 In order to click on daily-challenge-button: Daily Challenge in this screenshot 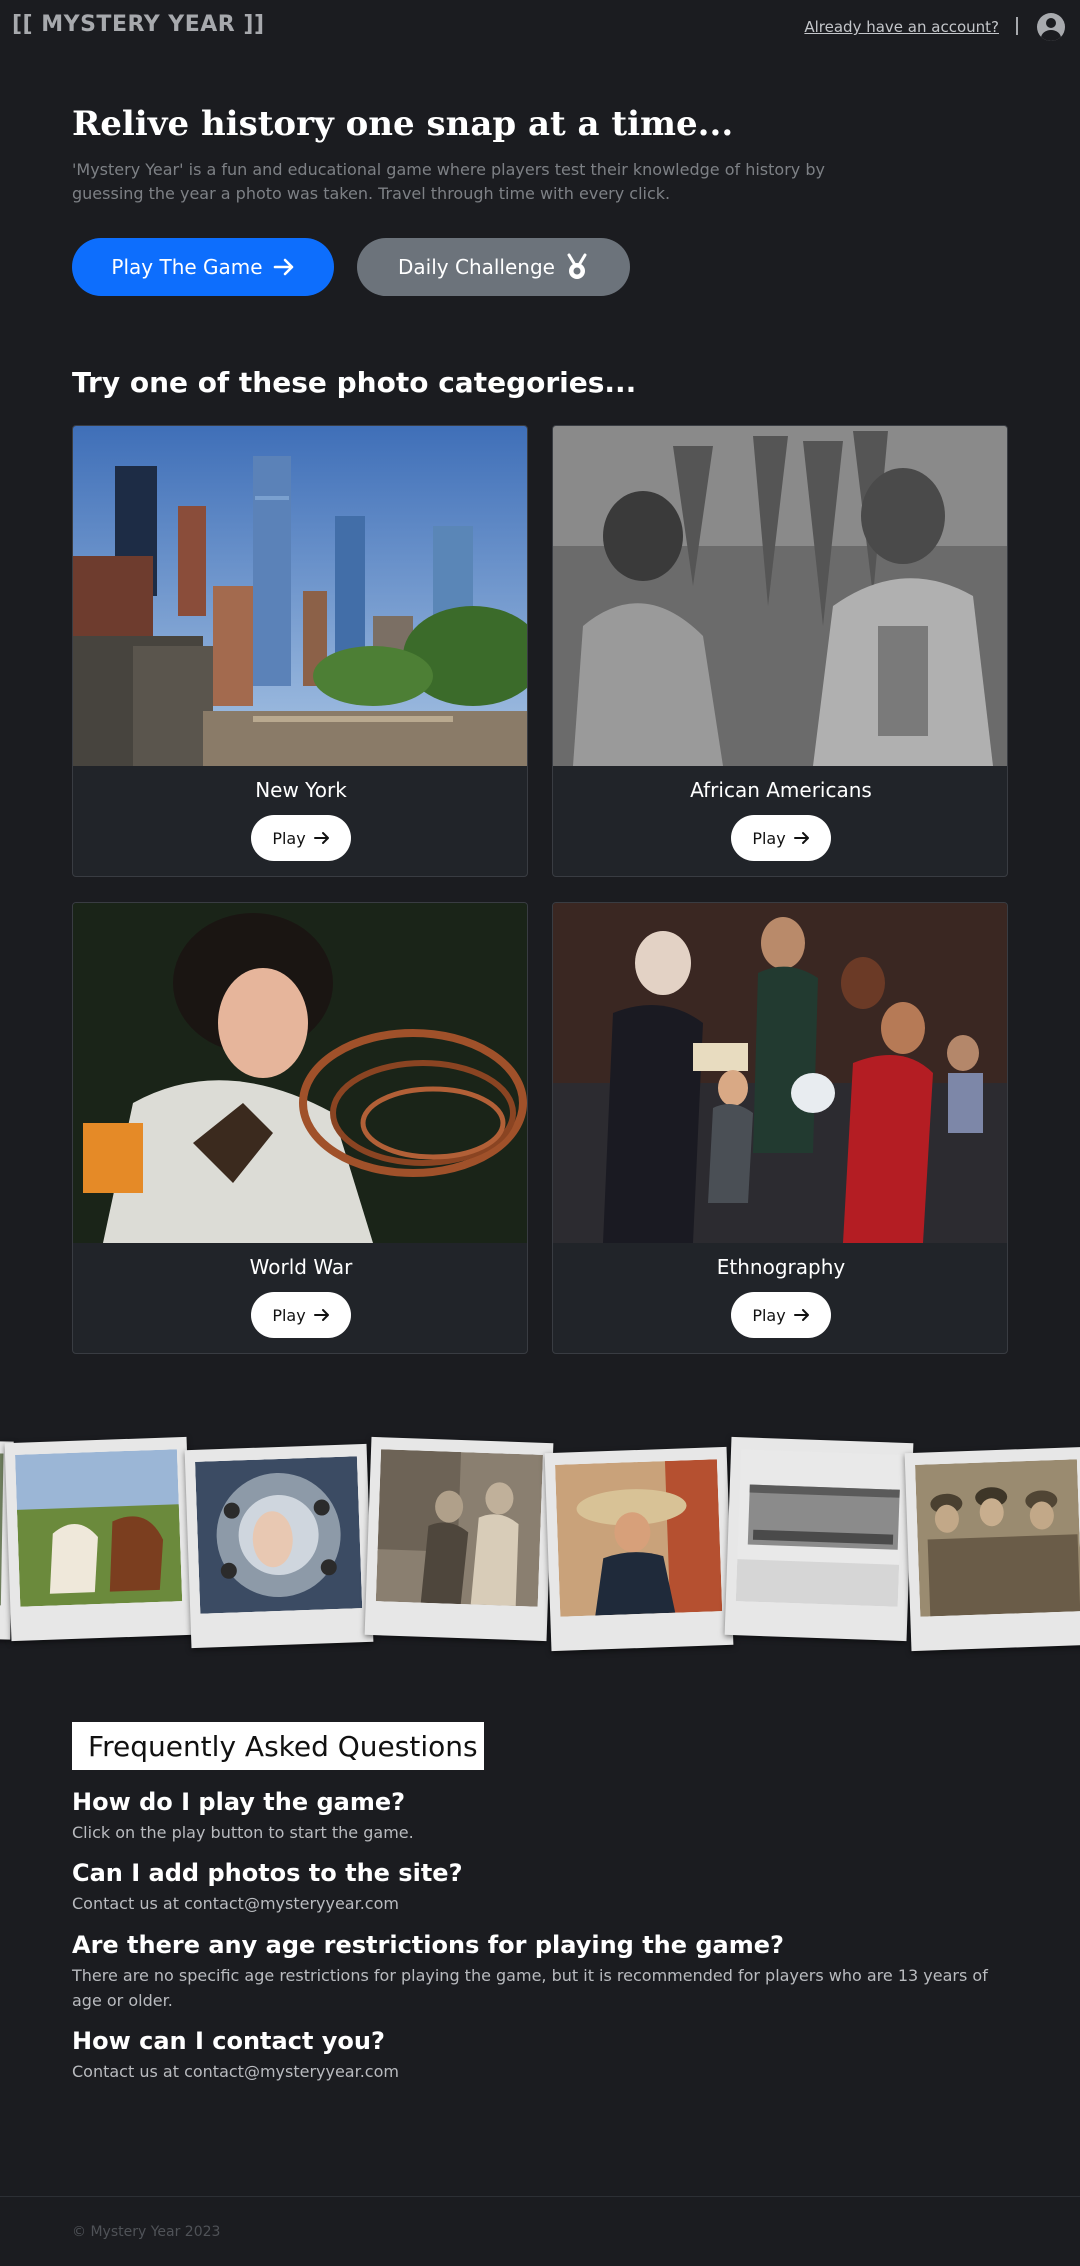, I will do `click(493, 267)`.